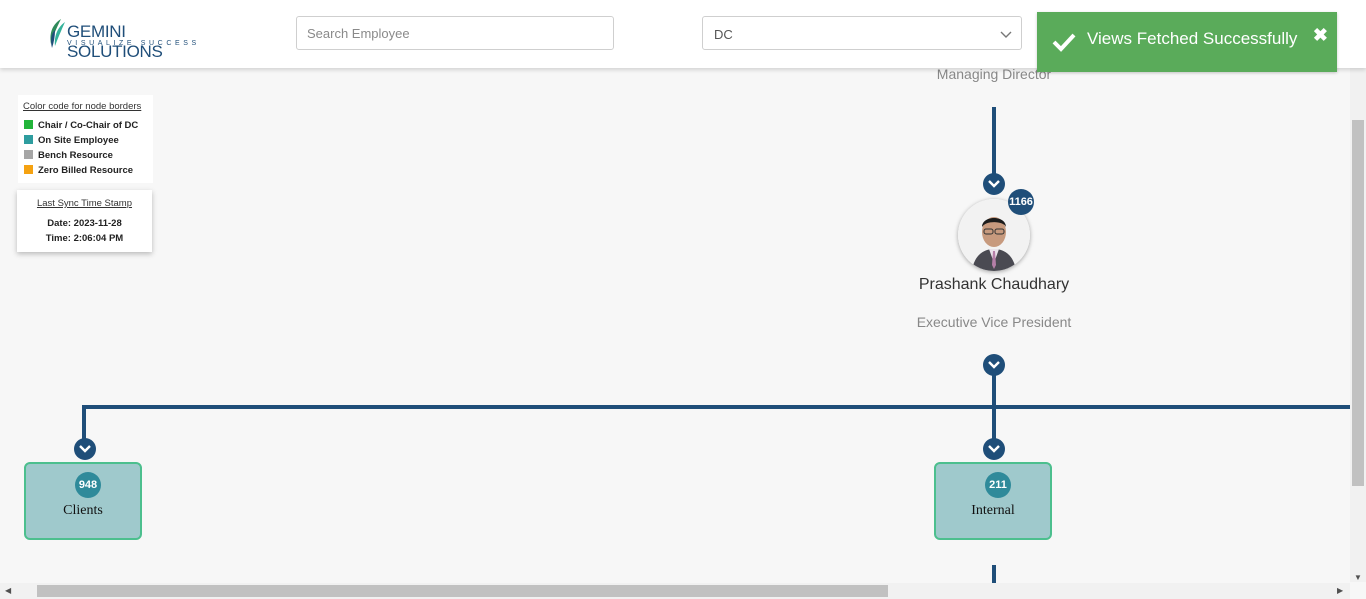 This screenshot has width=1366, height=599. Describe the element at coordinates (83, 501) in the screenshot. I see `node-clients: 948 Clients` at that location.